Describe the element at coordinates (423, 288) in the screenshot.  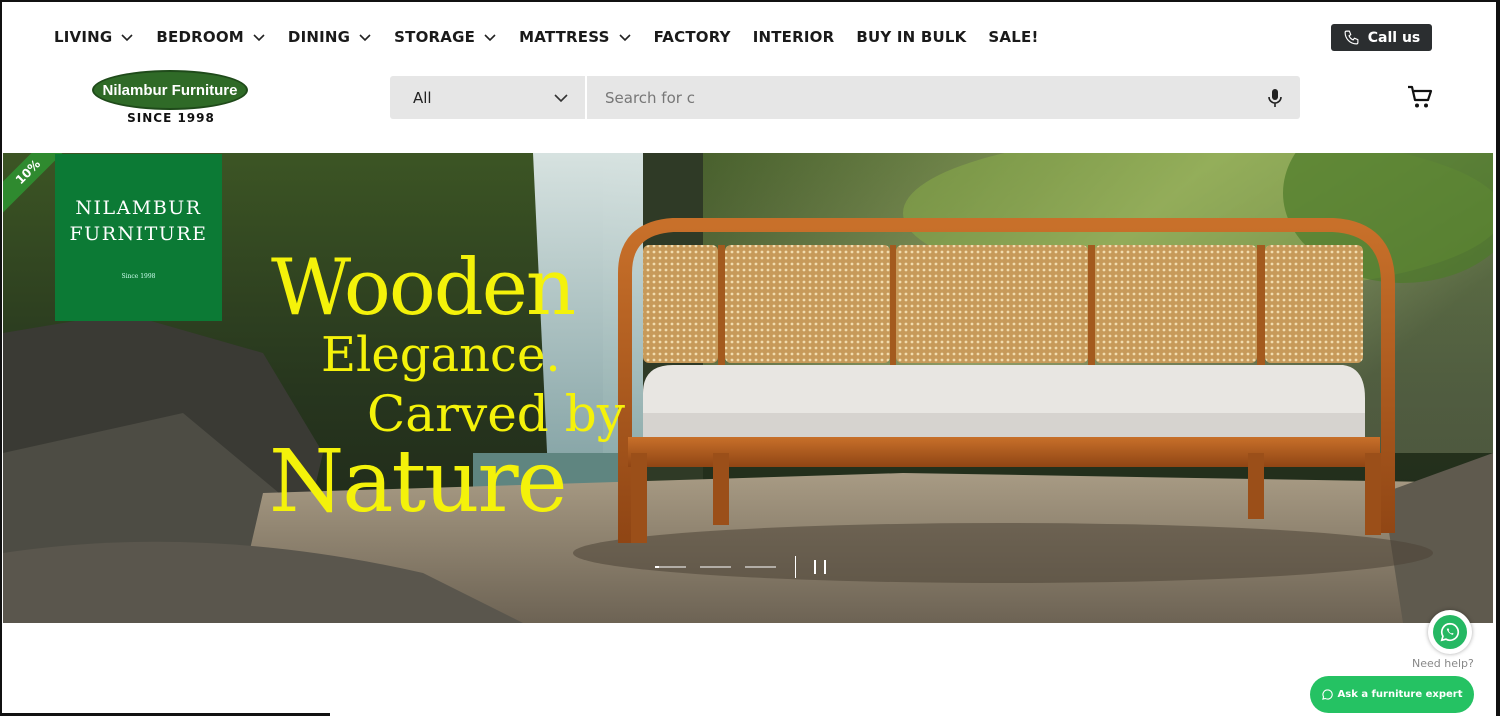
I see `hero-tagline-1: Wooden` at that location.